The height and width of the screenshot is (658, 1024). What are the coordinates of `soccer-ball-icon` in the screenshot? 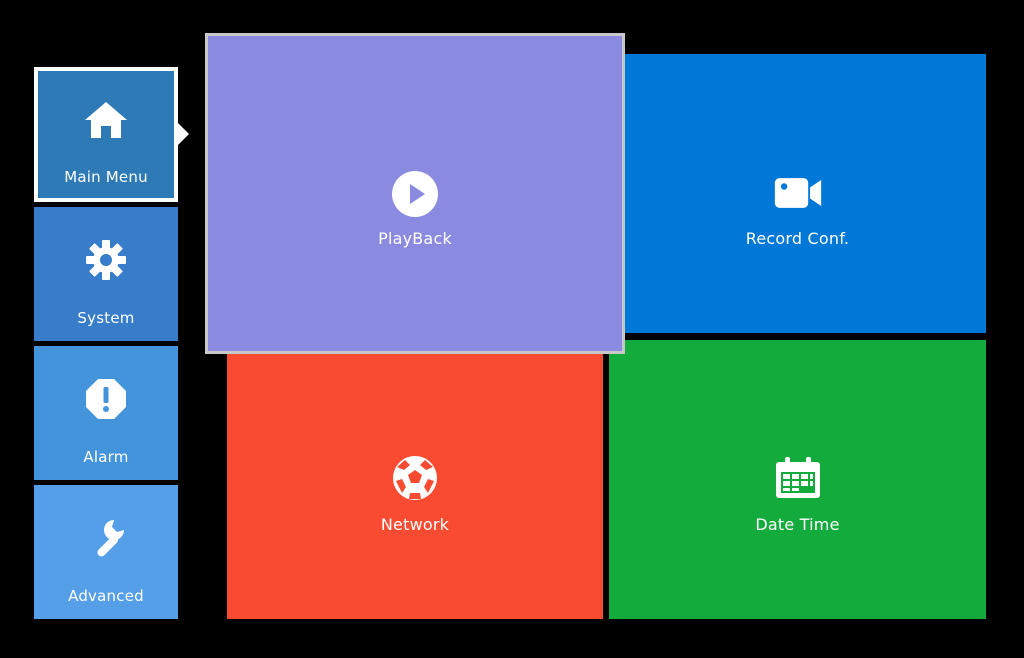 It's located at (415, 478).